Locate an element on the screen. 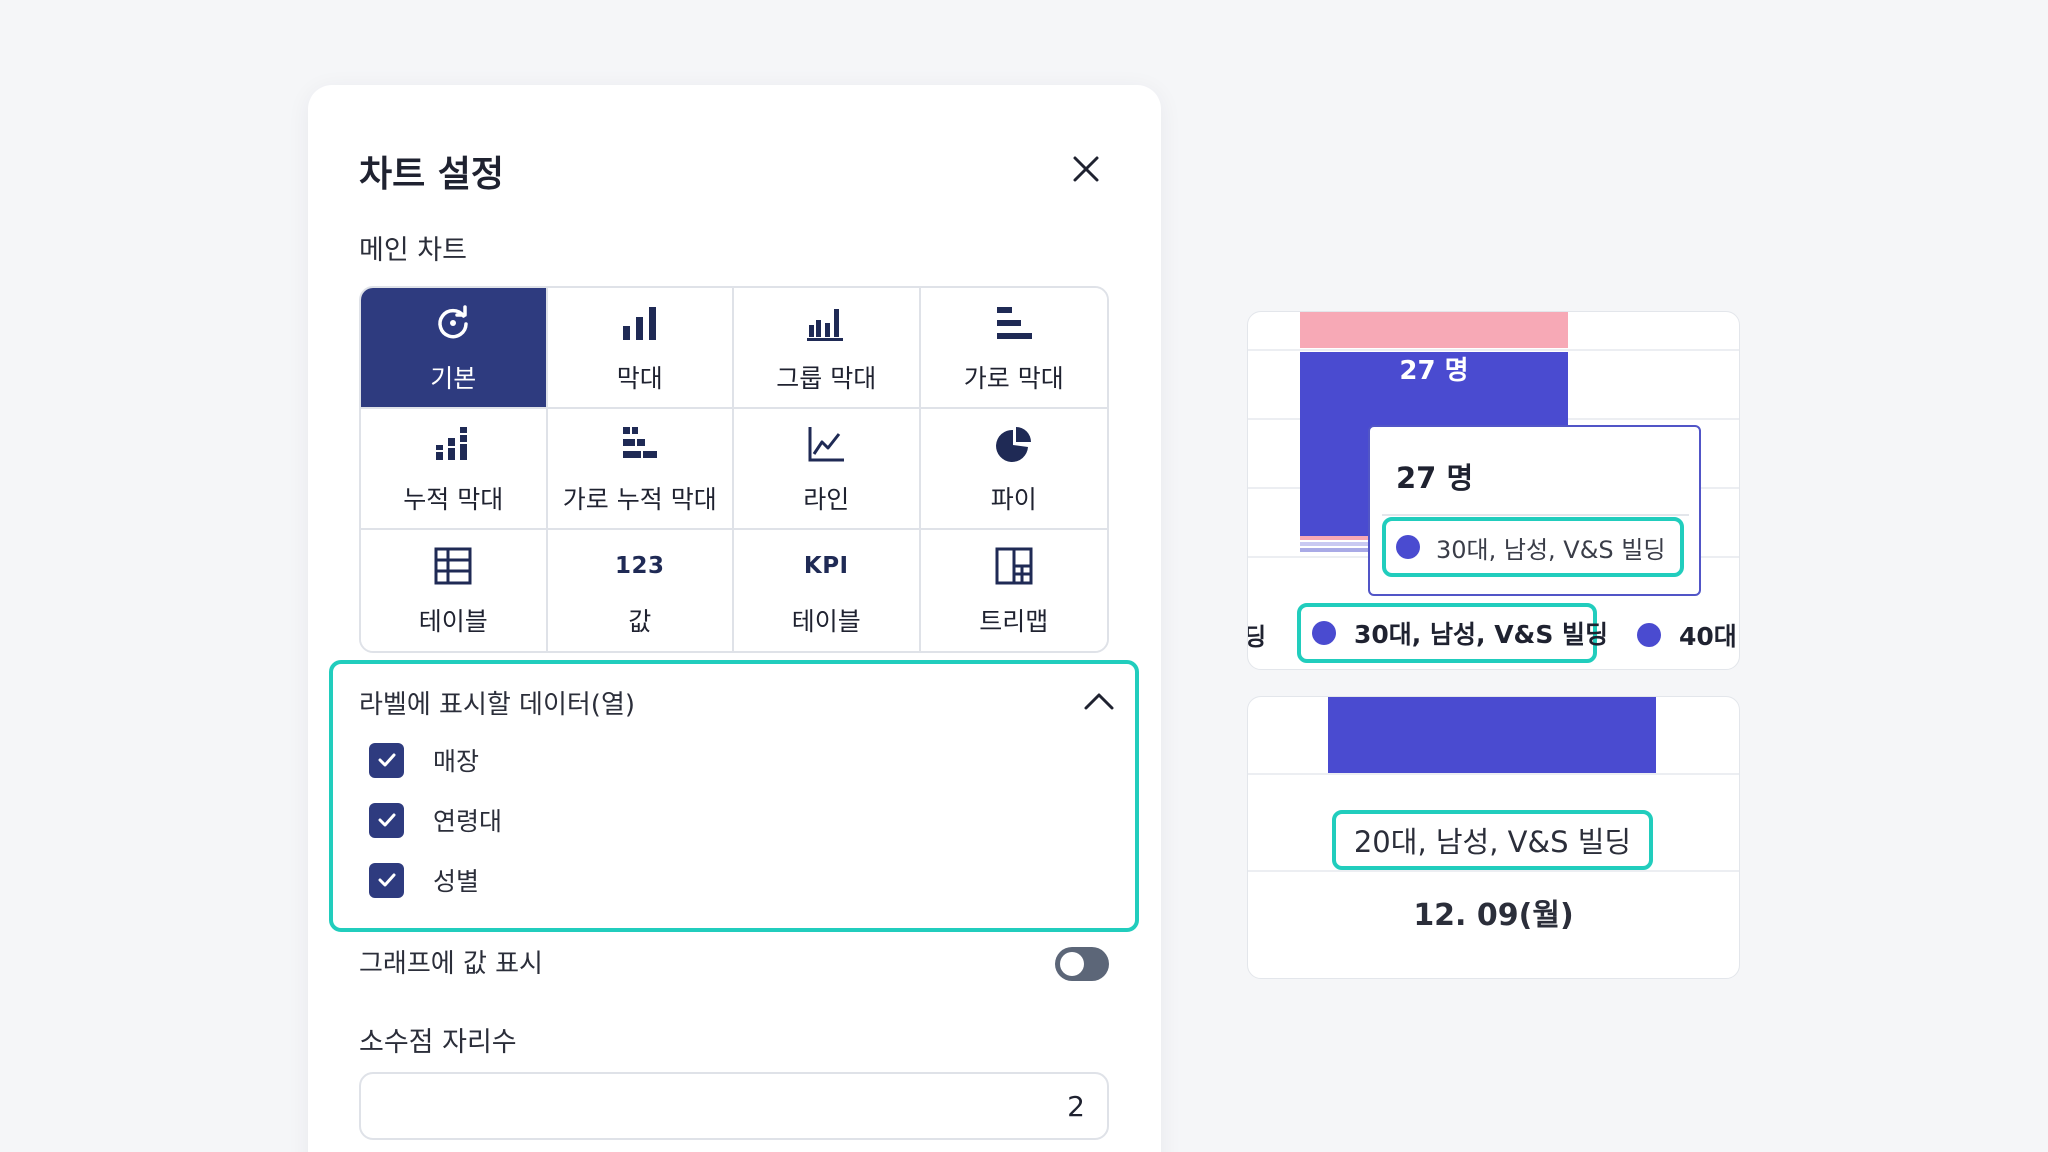  show-values-label: 그래프에 값 표시 is located at coordinates (451, 964).